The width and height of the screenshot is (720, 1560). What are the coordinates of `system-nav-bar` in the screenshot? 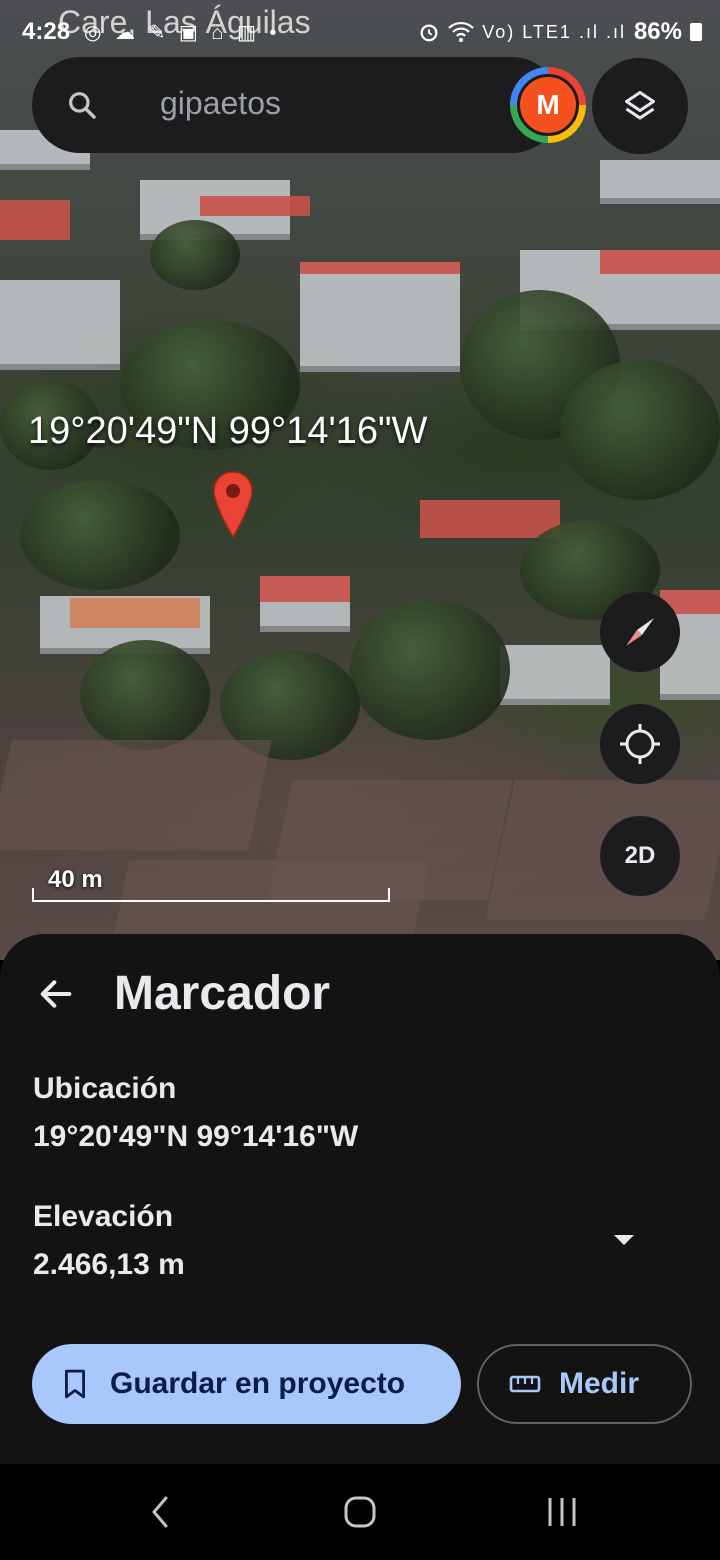 It's located at (360, 1512).